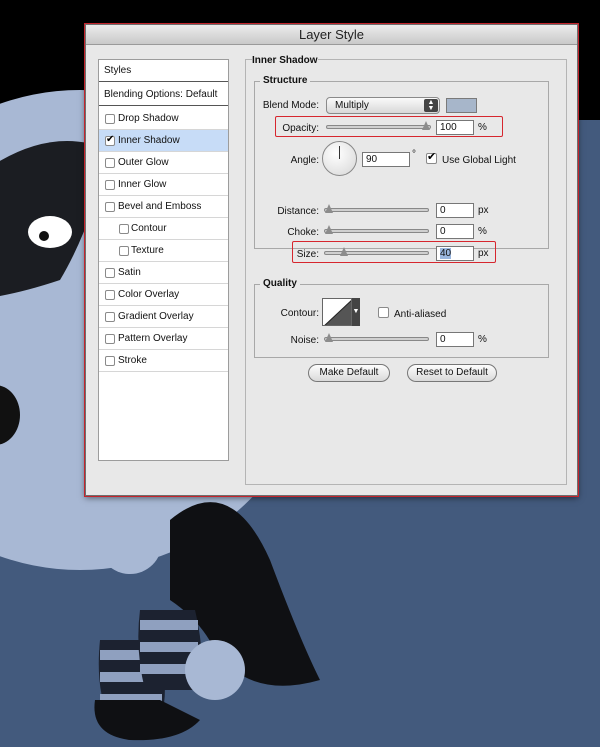 The height and width of the screenshot is (747, 600). What do you see at coordinates (129, 272) in the screenshot?
I see `style-item-label: Satin` at bounding box center [129, 272].